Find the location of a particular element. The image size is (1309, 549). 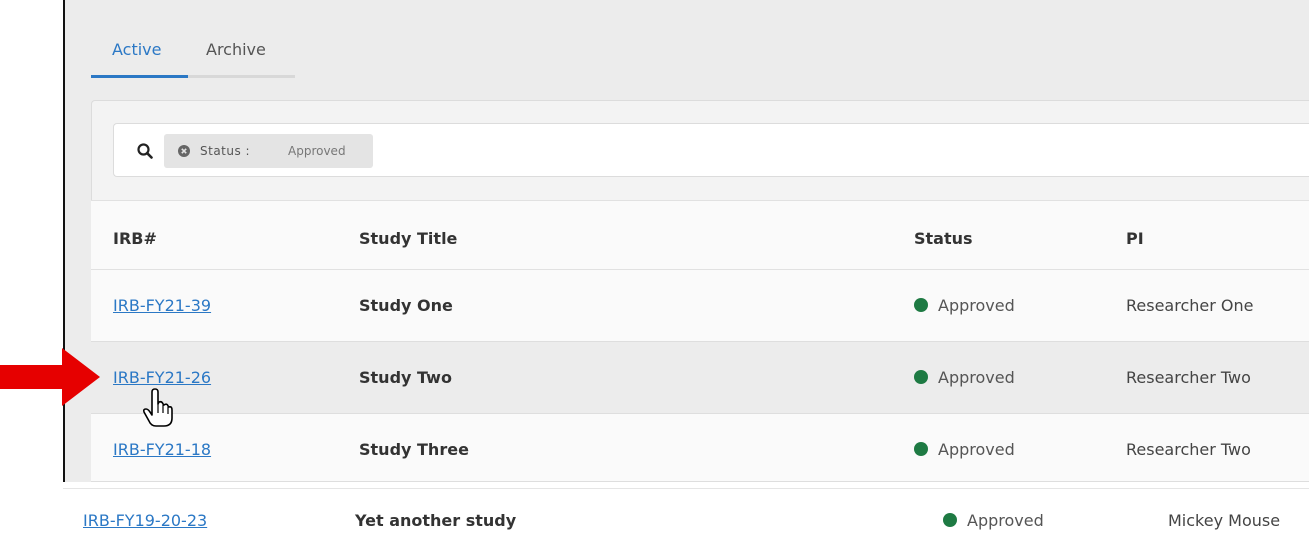

column-header-study-title: Study Title is located at coordinates (408, 238).